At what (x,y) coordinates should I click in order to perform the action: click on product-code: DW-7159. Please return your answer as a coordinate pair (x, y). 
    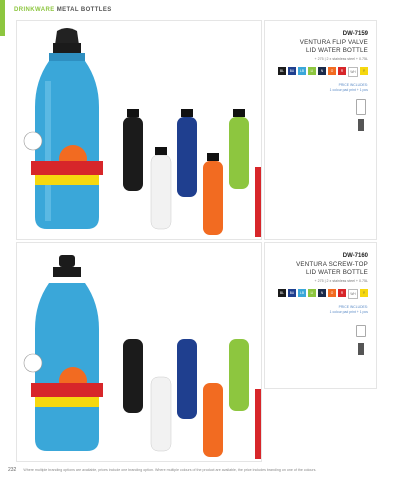
    Looking at the image, I should click on (355, 34).